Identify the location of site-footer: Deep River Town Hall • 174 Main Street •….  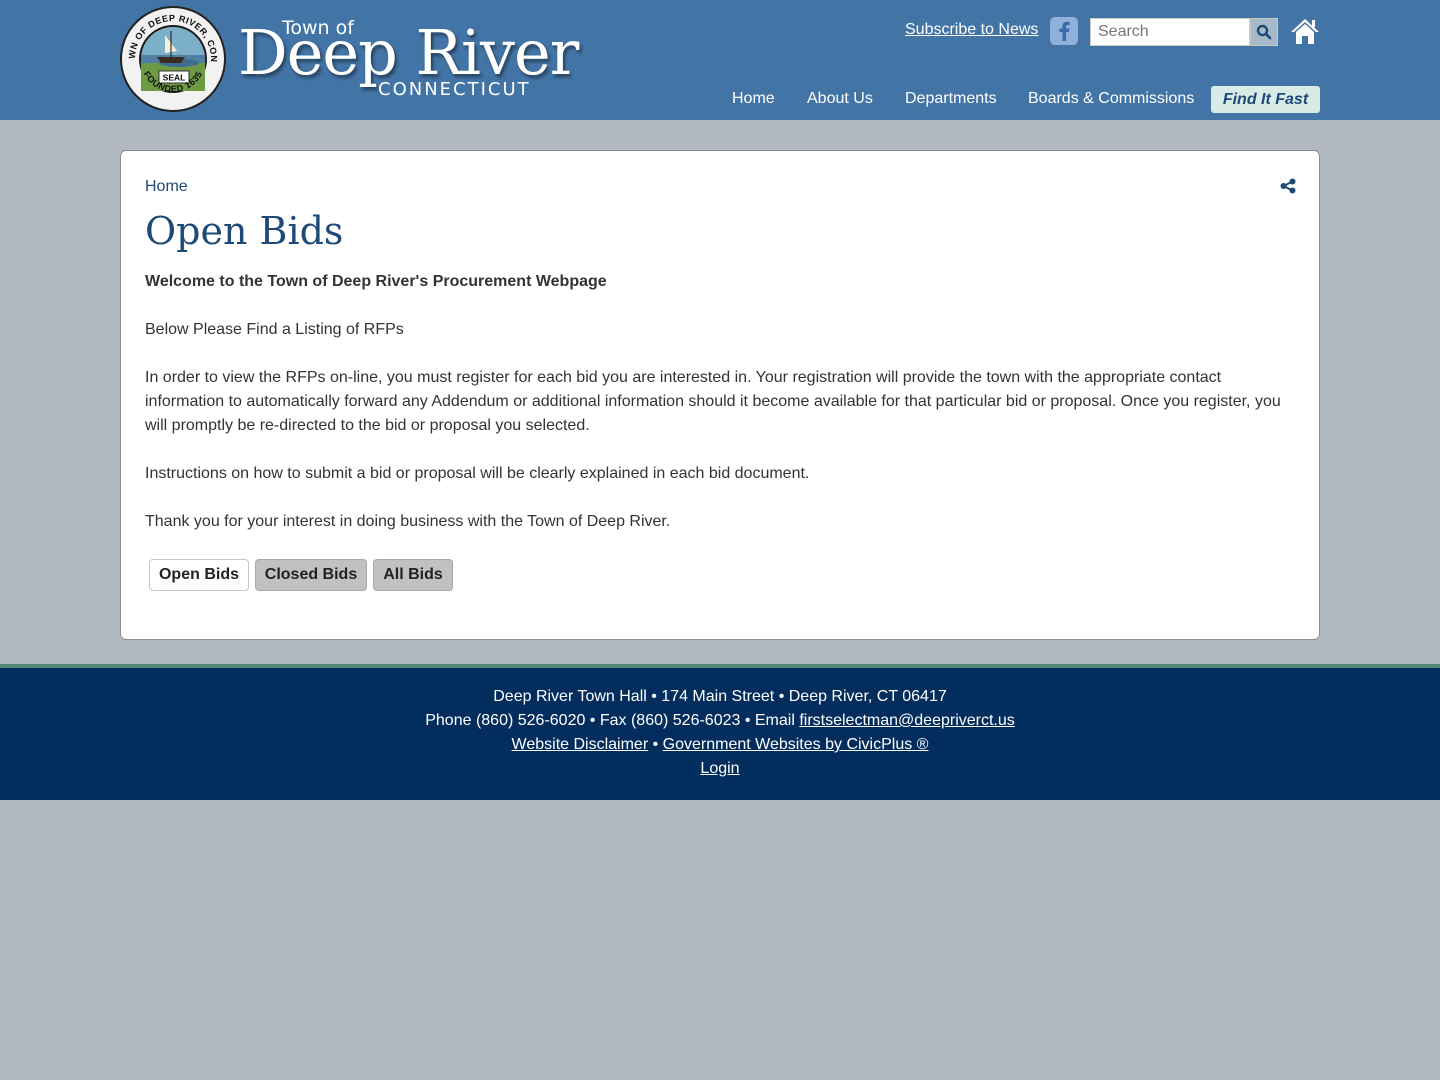
(720, 734).